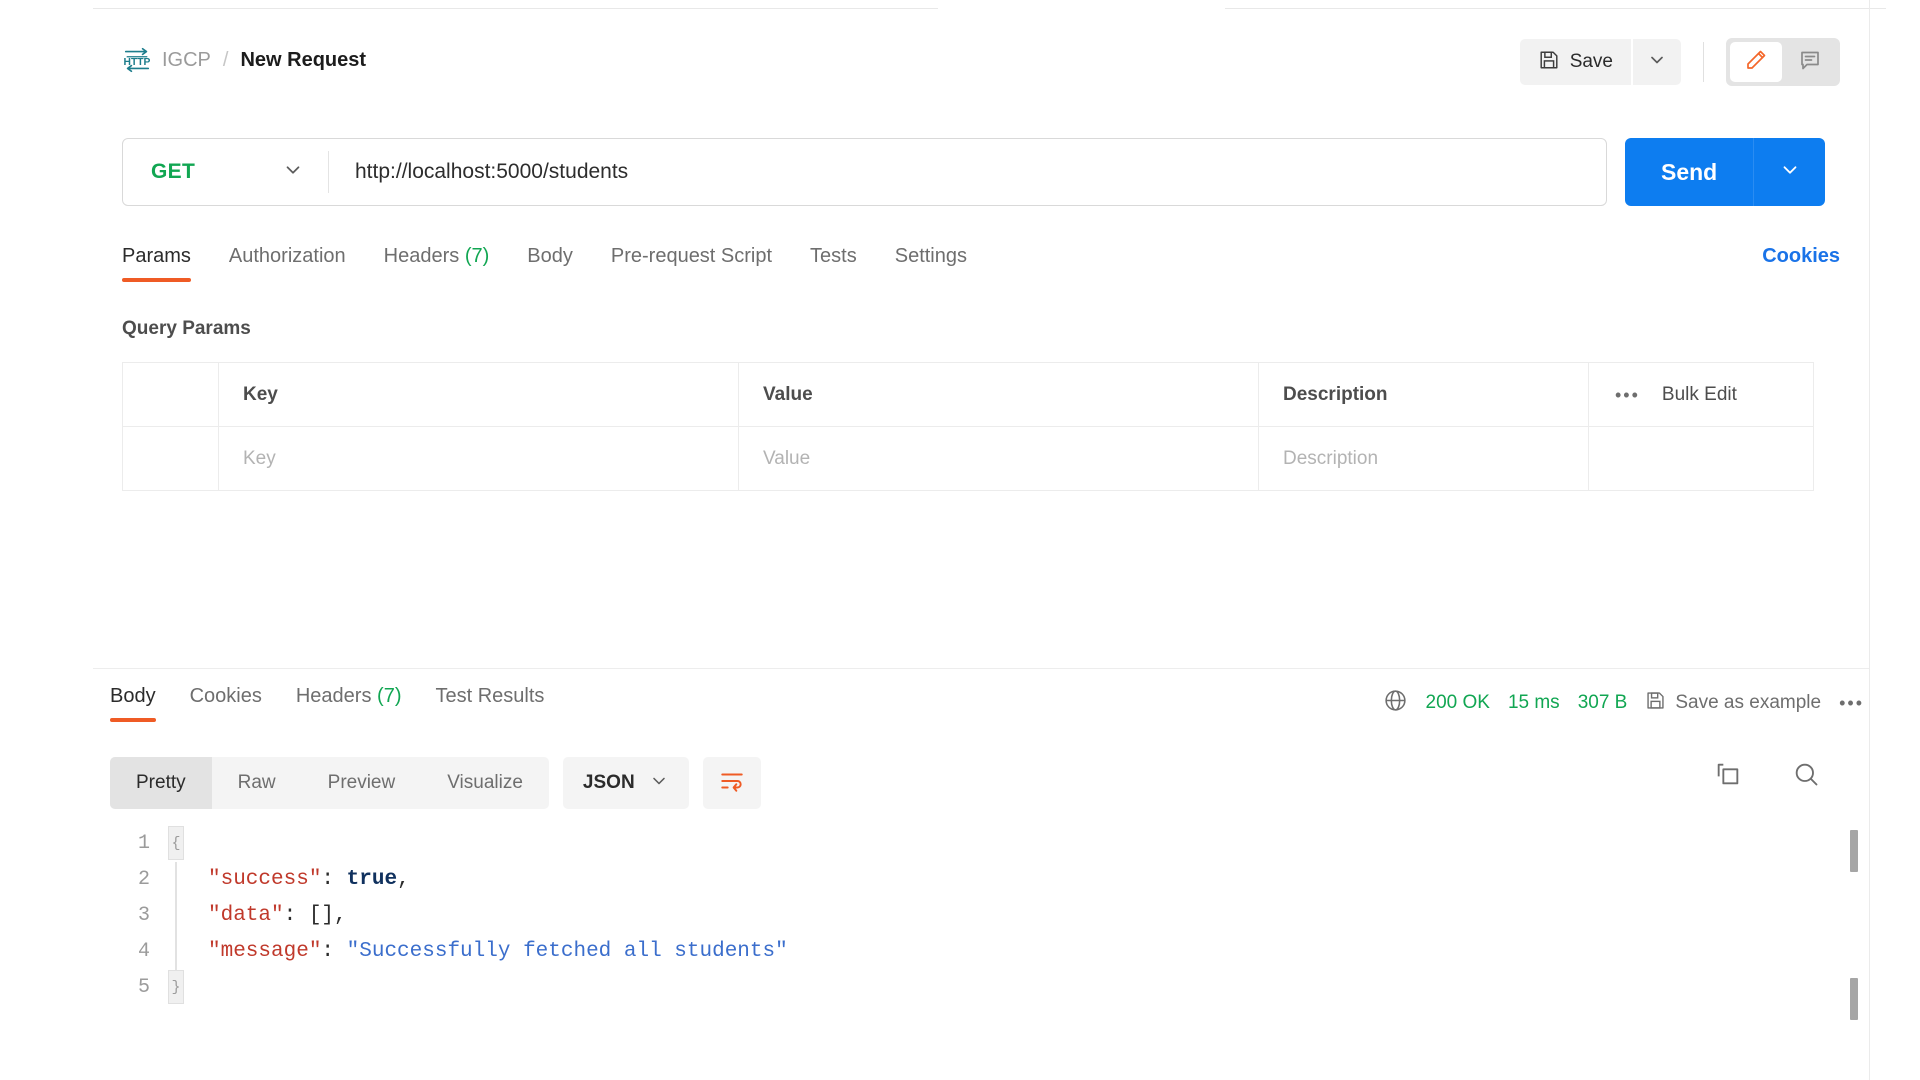 Image resolution: width=1920 pixels, height=1080 pixels. I want to click on table-row: Key Value Description, so click(968, 458).